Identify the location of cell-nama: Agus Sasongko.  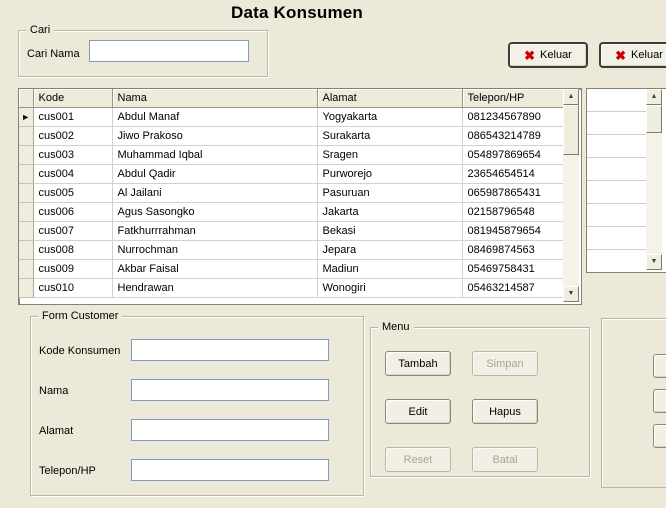
(215, 212).